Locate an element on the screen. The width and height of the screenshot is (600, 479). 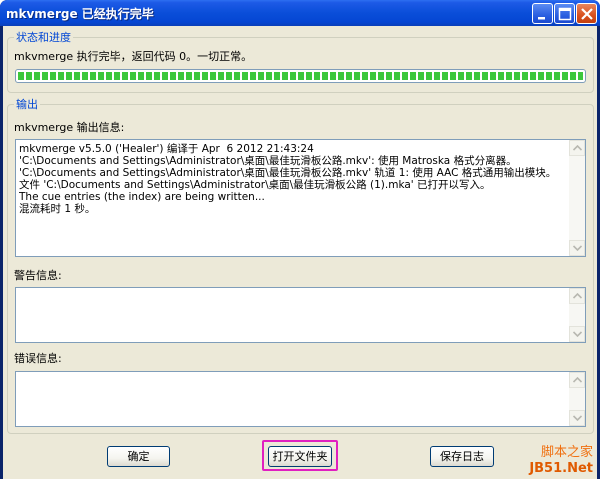
warning-textbox is located at coordinates (300, 315).